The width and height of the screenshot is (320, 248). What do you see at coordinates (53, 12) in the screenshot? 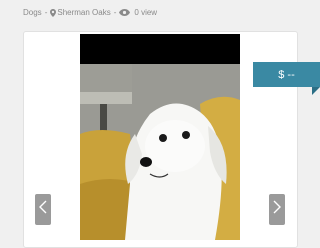
I see `map-pin-icon` at bounding box center [53, 12].